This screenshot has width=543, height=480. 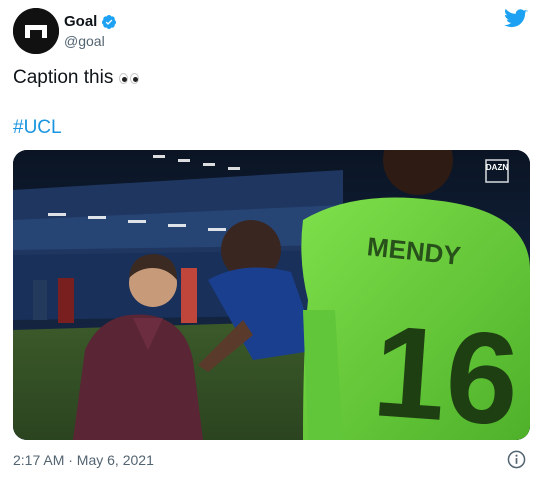 I want to click on verified-badge-icon, so click(x=109, y=22).